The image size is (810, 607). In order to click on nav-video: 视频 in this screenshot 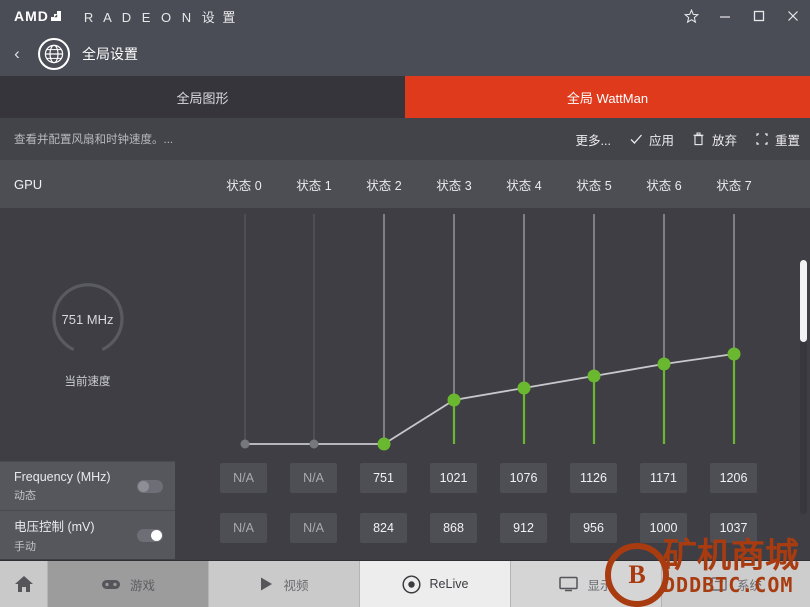, I will do `click(284, 584)`.